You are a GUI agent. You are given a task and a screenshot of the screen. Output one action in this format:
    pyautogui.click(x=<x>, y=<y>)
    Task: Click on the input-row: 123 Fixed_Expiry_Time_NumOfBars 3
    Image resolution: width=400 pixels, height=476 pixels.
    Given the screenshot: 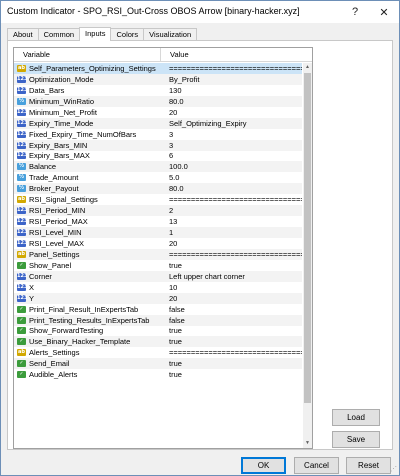 What is the action you would take?
    pyautogui.click(x=158, y=134)
    